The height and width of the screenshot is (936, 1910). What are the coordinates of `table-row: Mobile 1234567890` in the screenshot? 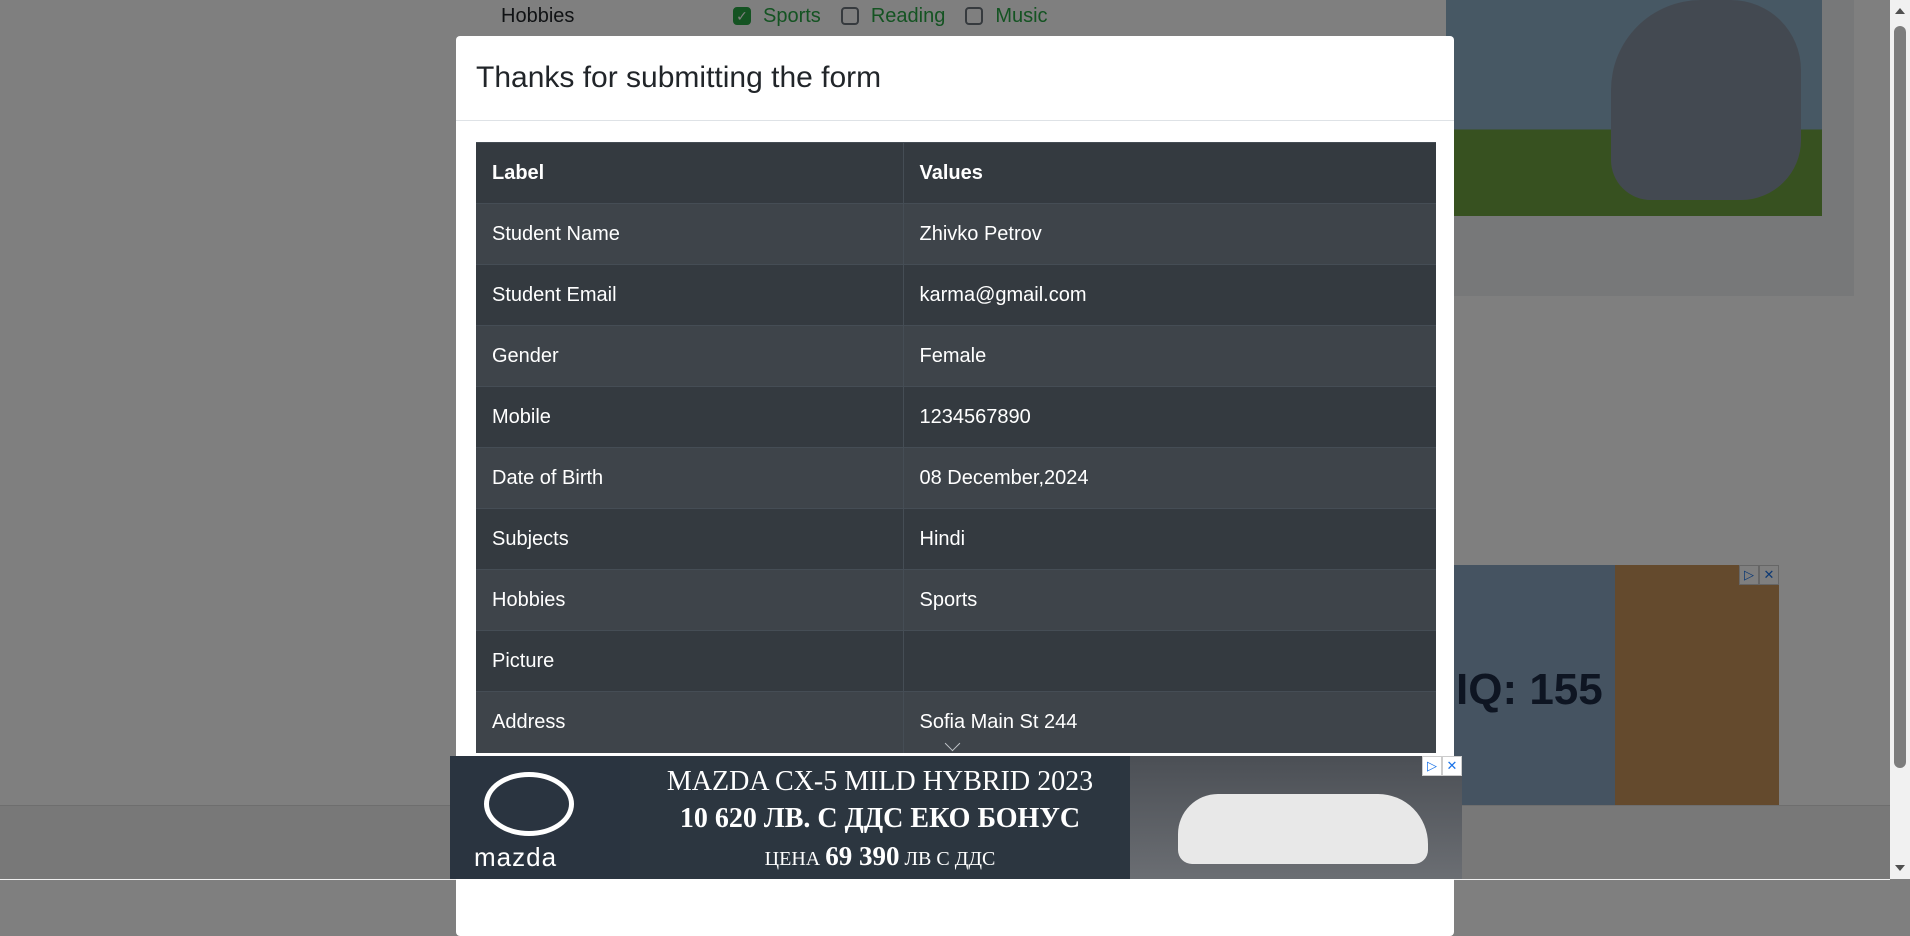 It's located at (956, 417).